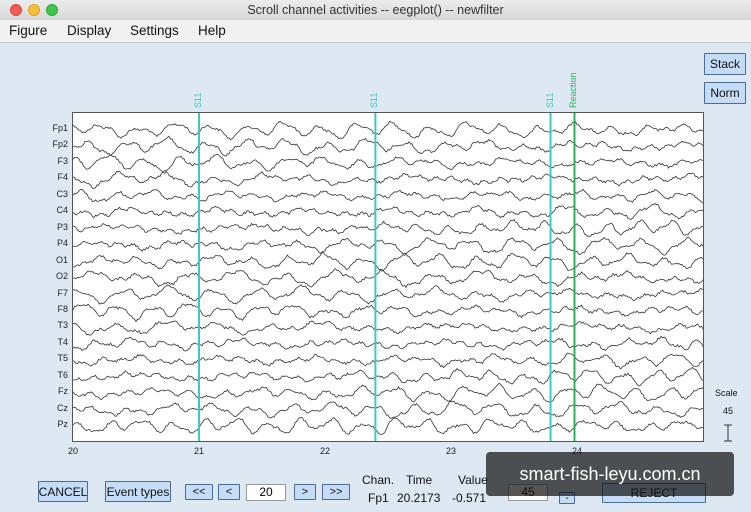 The width and height of the screenshot is (751, 512). Describe the element at coordinates (28, 30) in the screenshot. I see `menu-figure: Figure` at that location.